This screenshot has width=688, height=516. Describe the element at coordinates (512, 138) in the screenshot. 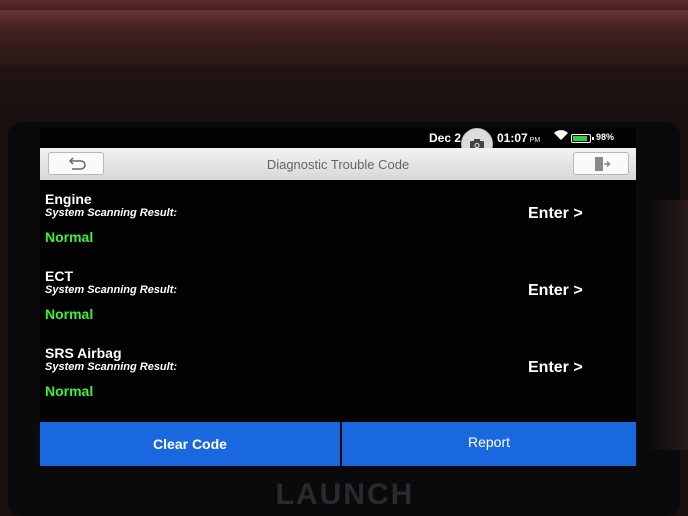

I see `status-time-value: 01:07` at that location.